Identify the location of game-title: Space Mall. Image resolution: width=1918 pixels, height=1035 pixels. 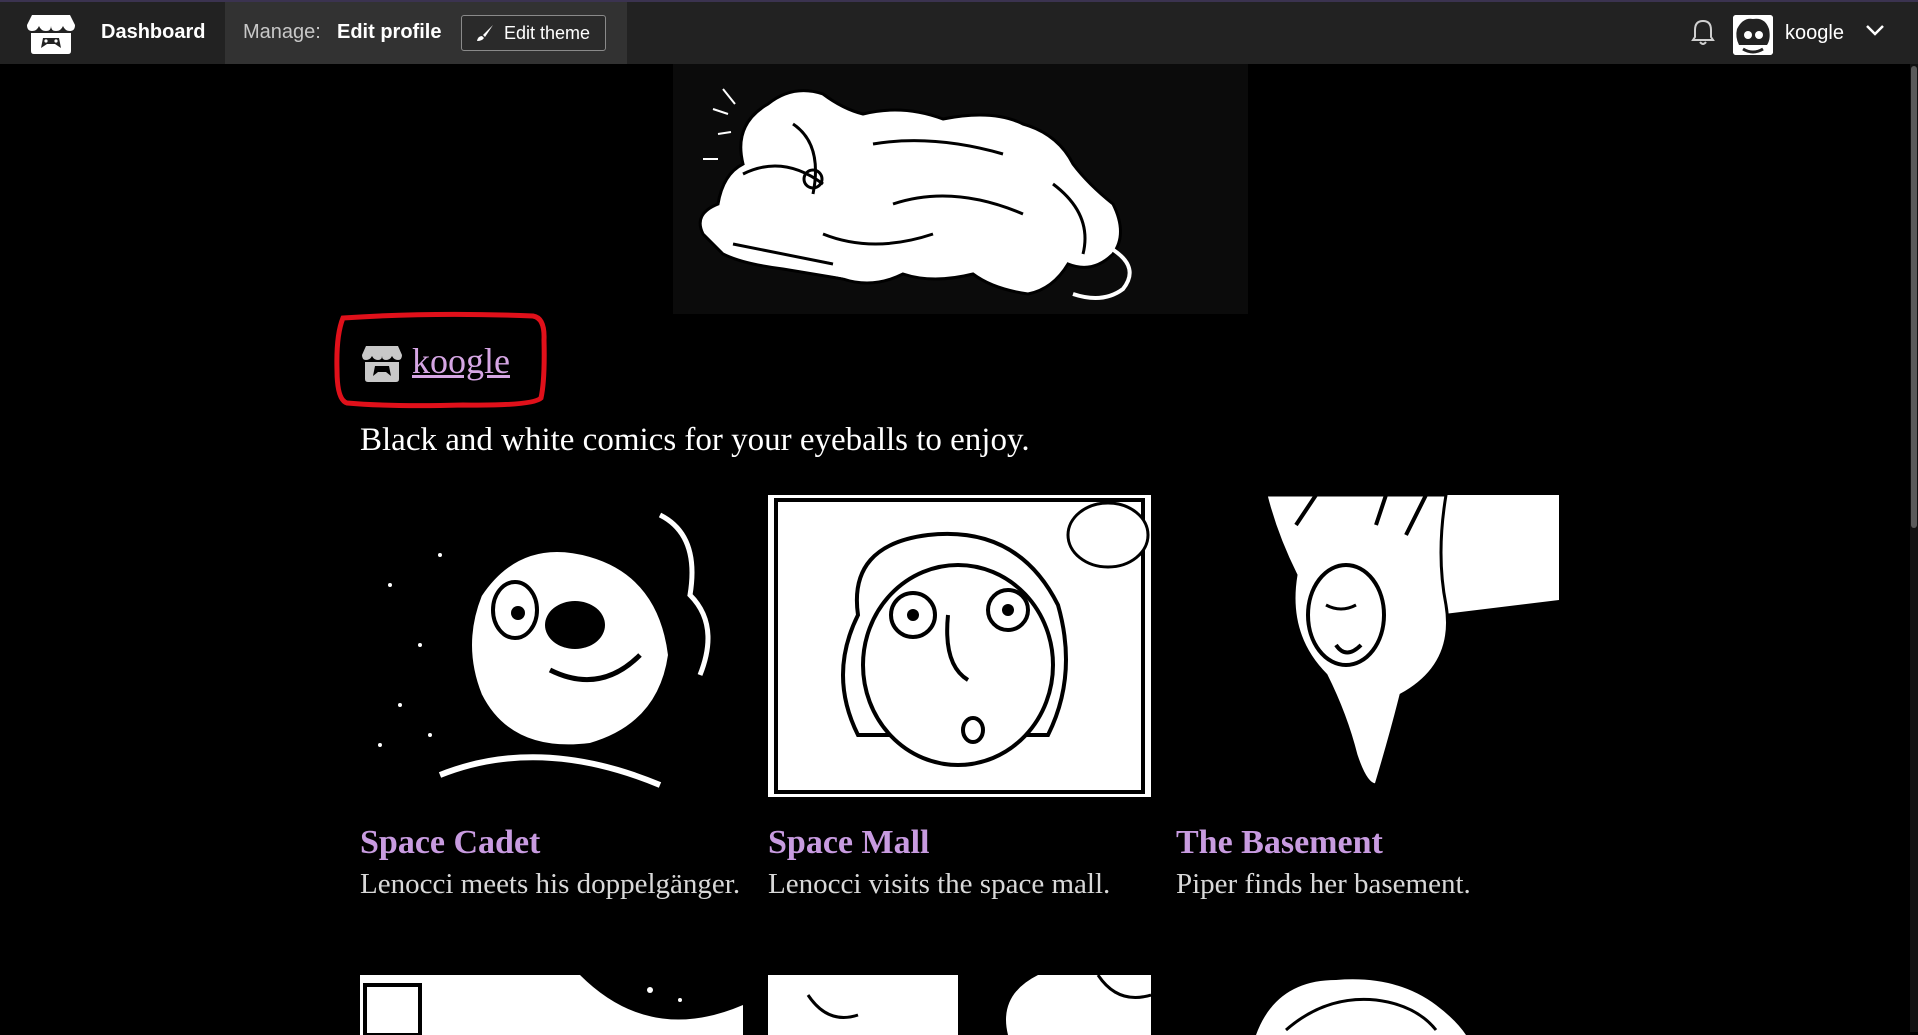
(959, 843).